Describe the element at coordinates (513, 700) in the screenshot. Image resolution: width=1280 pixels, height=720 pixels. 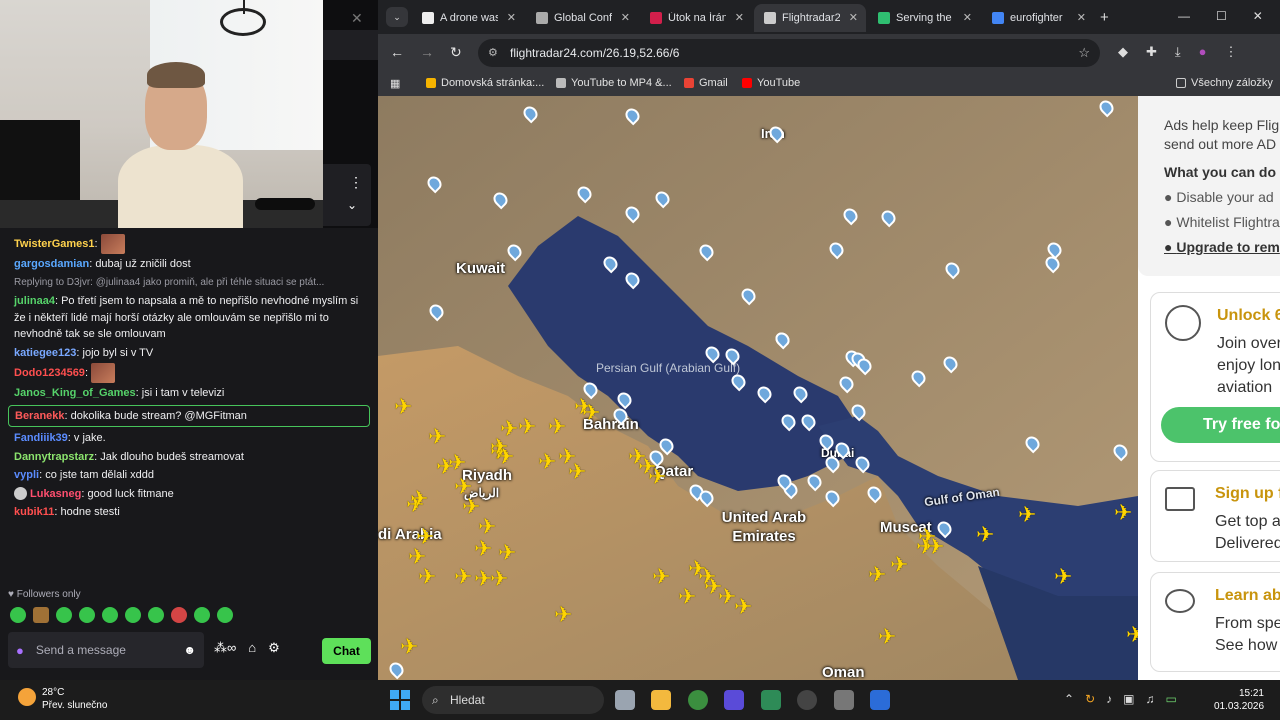
I see `taskbar-search: ⌕ Hledat` at that location.